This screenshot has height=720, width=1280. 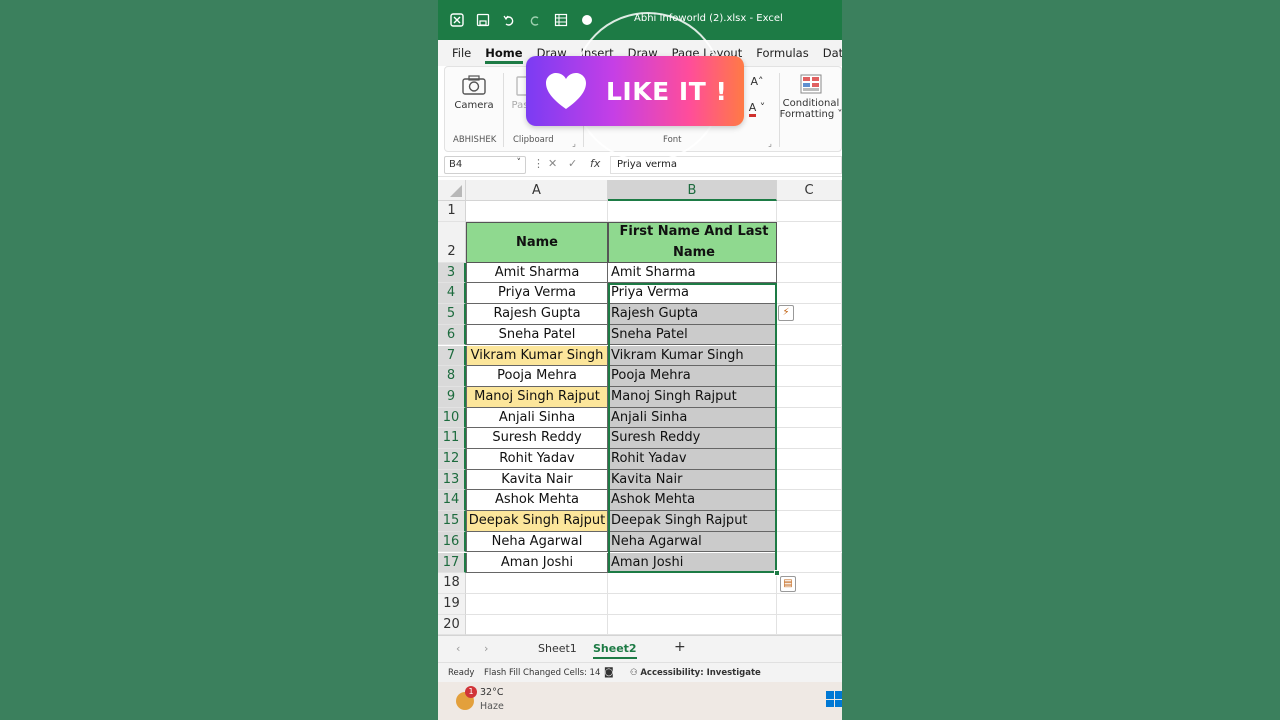 What do you see at coordinates (692, 418) in the screenshot?
I see `cell-b: Anjali Sinha` at bounding box center [692, 418].